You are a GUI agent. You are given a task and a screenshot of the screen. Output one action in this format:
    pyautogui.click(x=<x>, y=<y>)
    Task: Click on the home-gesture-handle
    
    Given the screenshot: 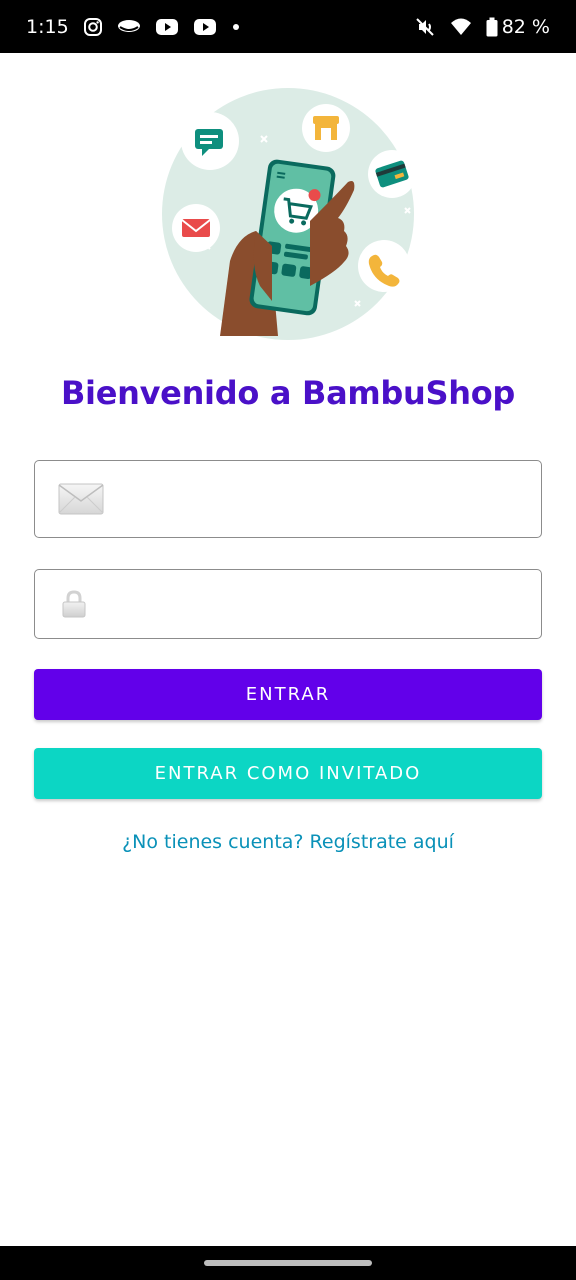 What is the action you would take?
    pyautogui.click(x=288, y=1263)
    